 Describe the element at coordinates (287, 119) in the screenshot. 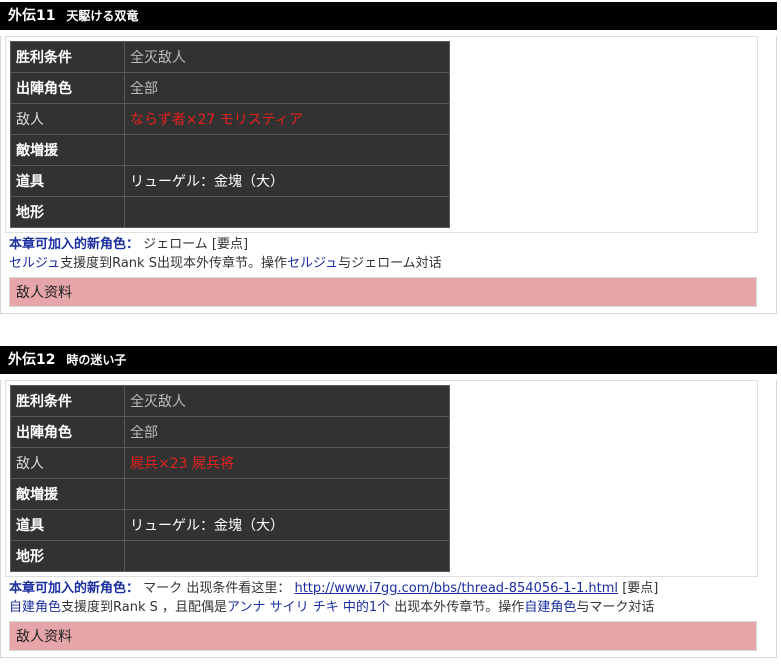

I see `row-value: ならず者×27 モリスティア` at that location.